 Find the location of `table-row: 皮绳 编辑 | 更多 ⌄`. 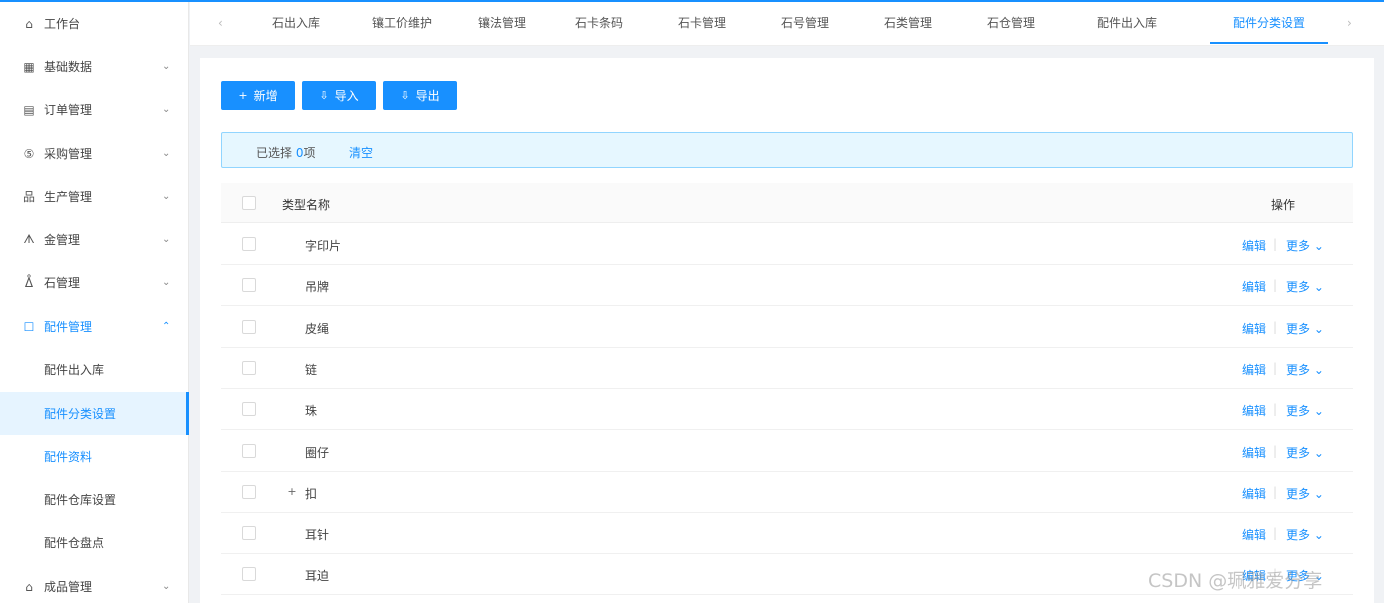

table-row: 皮绳 编辑 | 更多 ⌄ is located at coordinates (787, 327).